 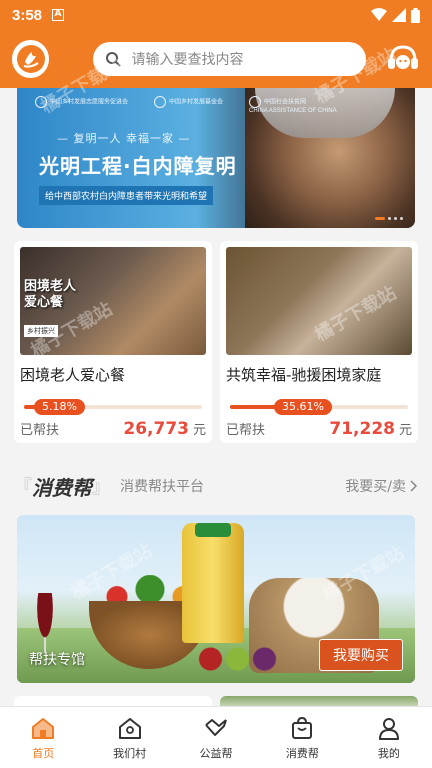 I want to click on tab-mine: 我的, so click(x=389, y=737).